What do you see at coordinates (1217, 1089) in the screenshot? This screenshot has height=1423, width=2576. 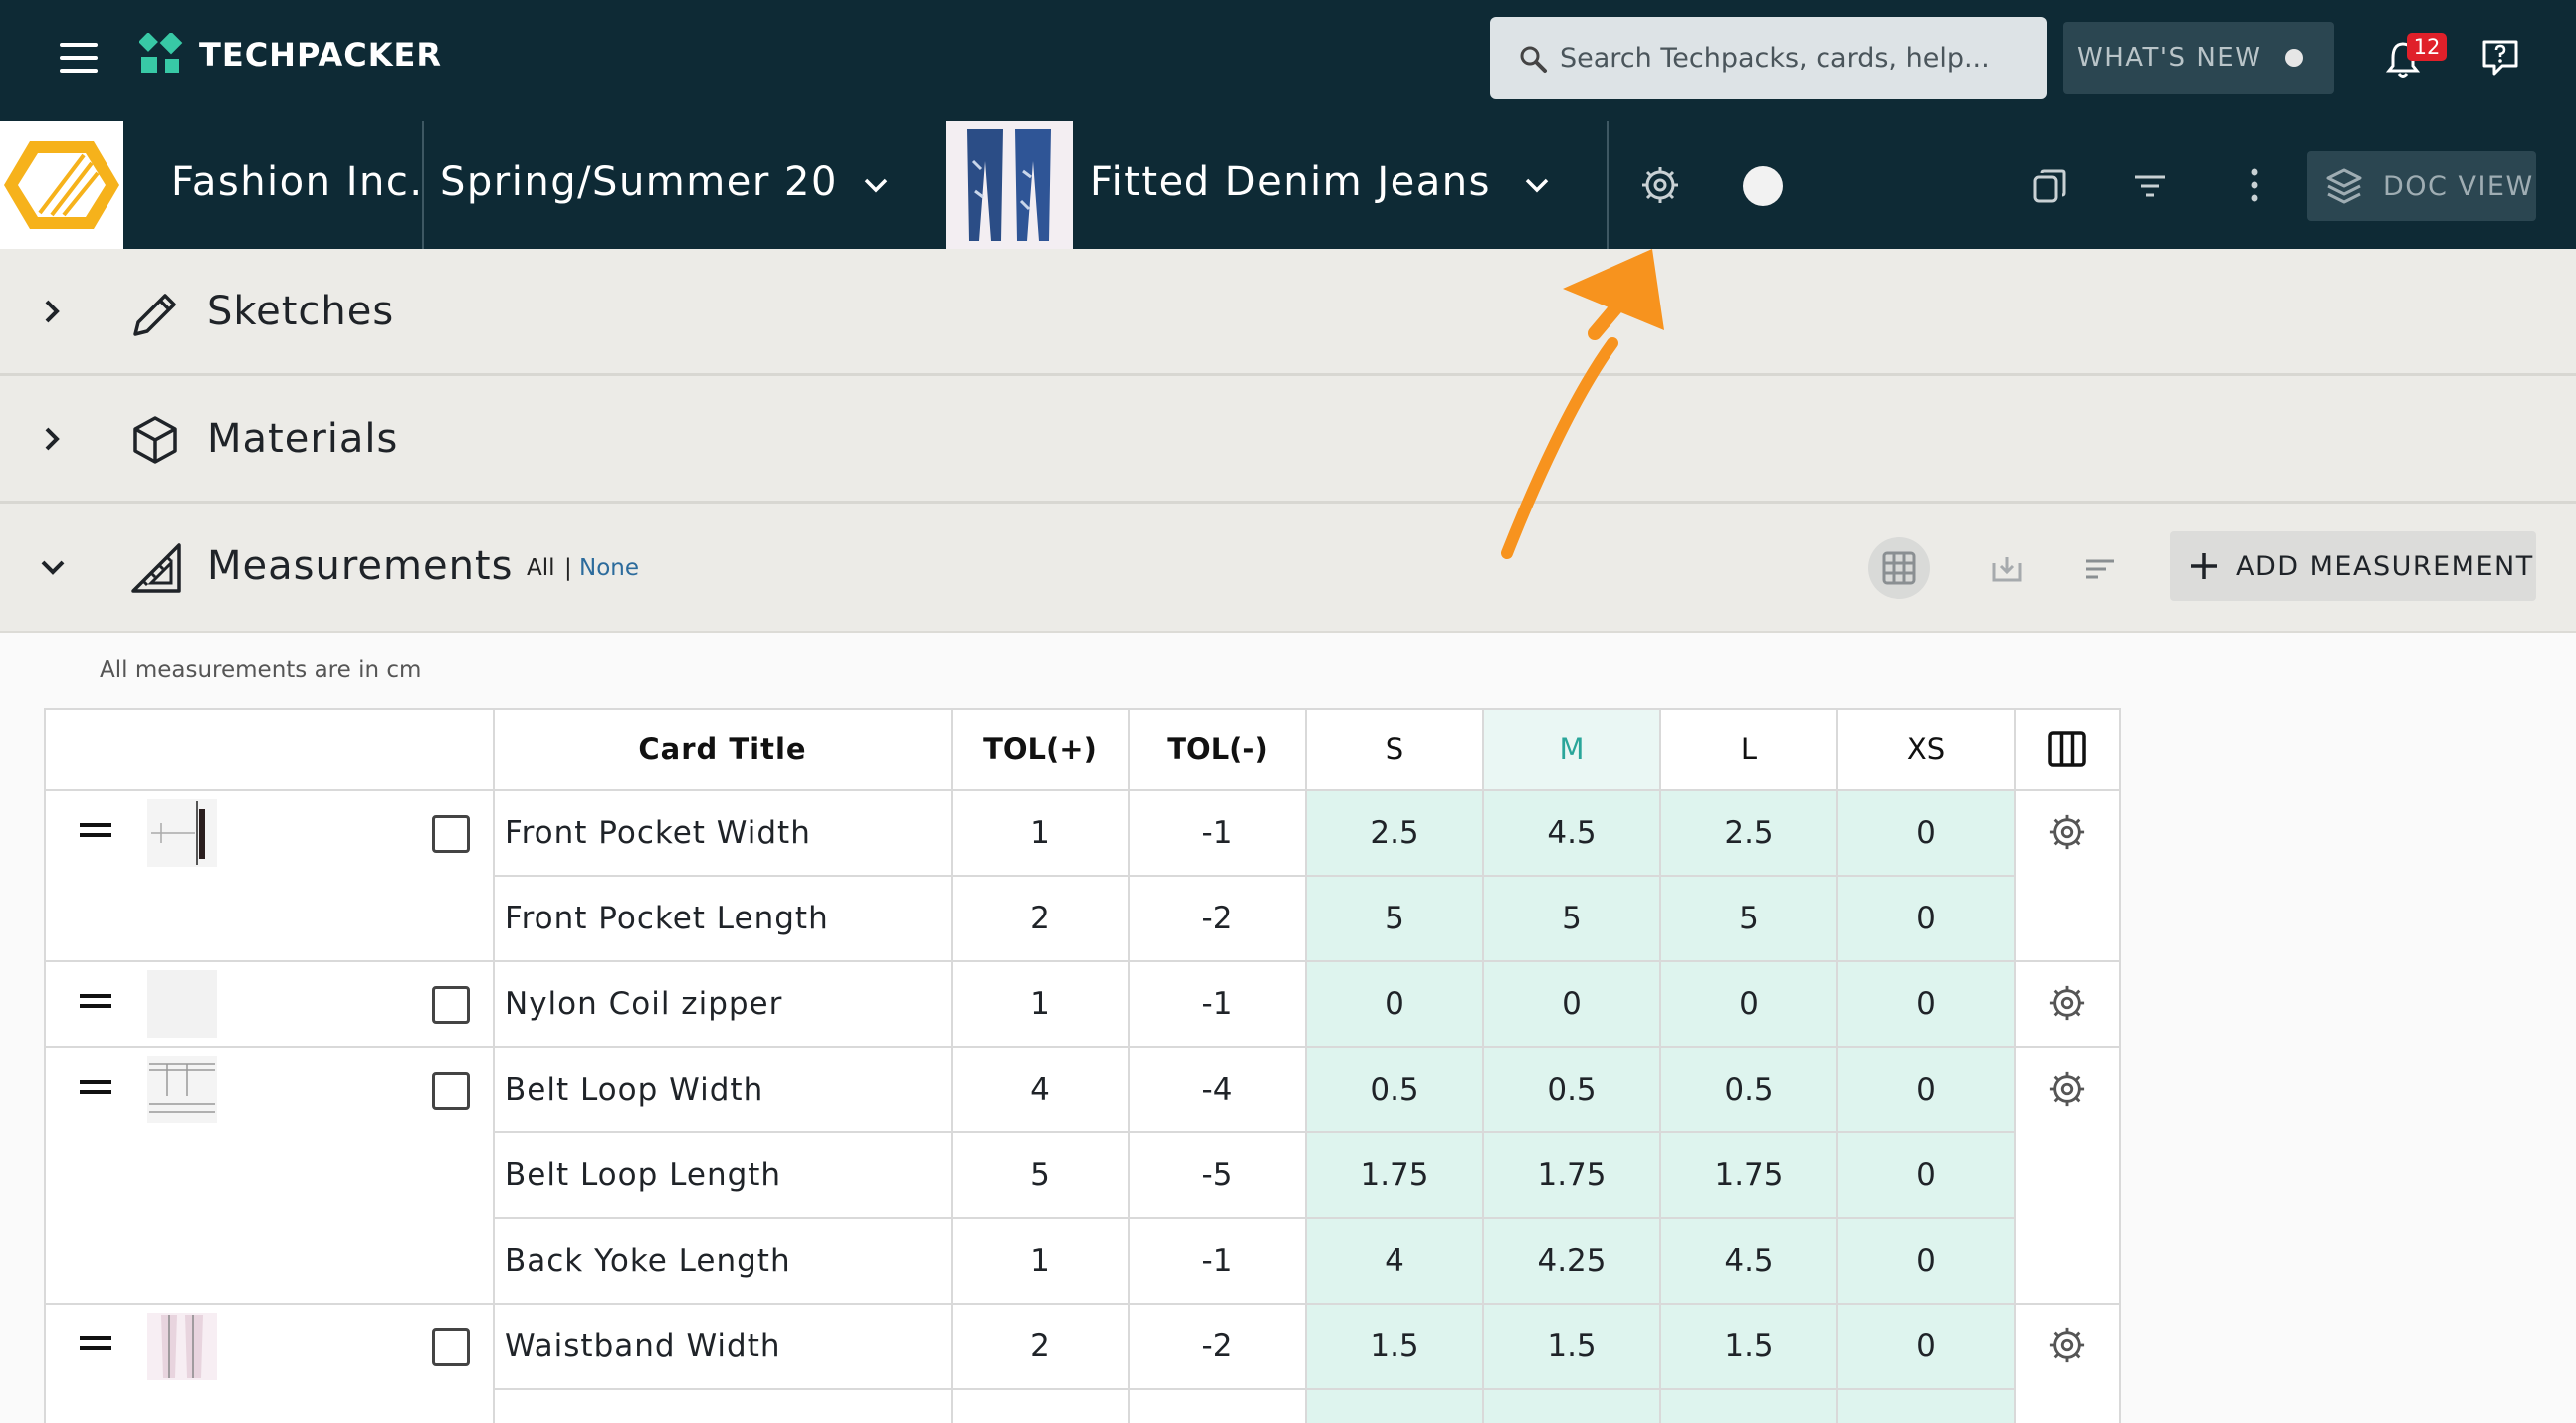 I see `tol-minus-cell: -4` at bounding box center [1217, 1089].